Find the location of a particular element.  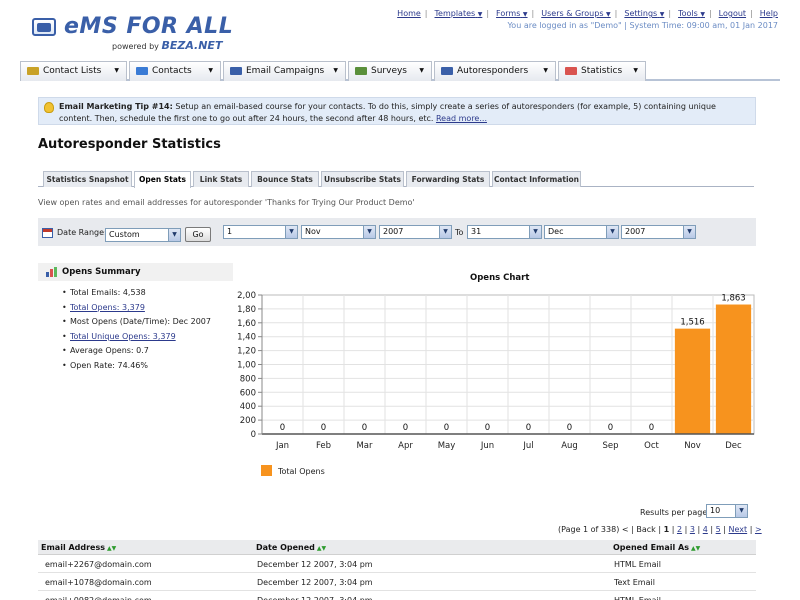

opens-summary-header: Opens Summary is located at coordinates (135, 272).